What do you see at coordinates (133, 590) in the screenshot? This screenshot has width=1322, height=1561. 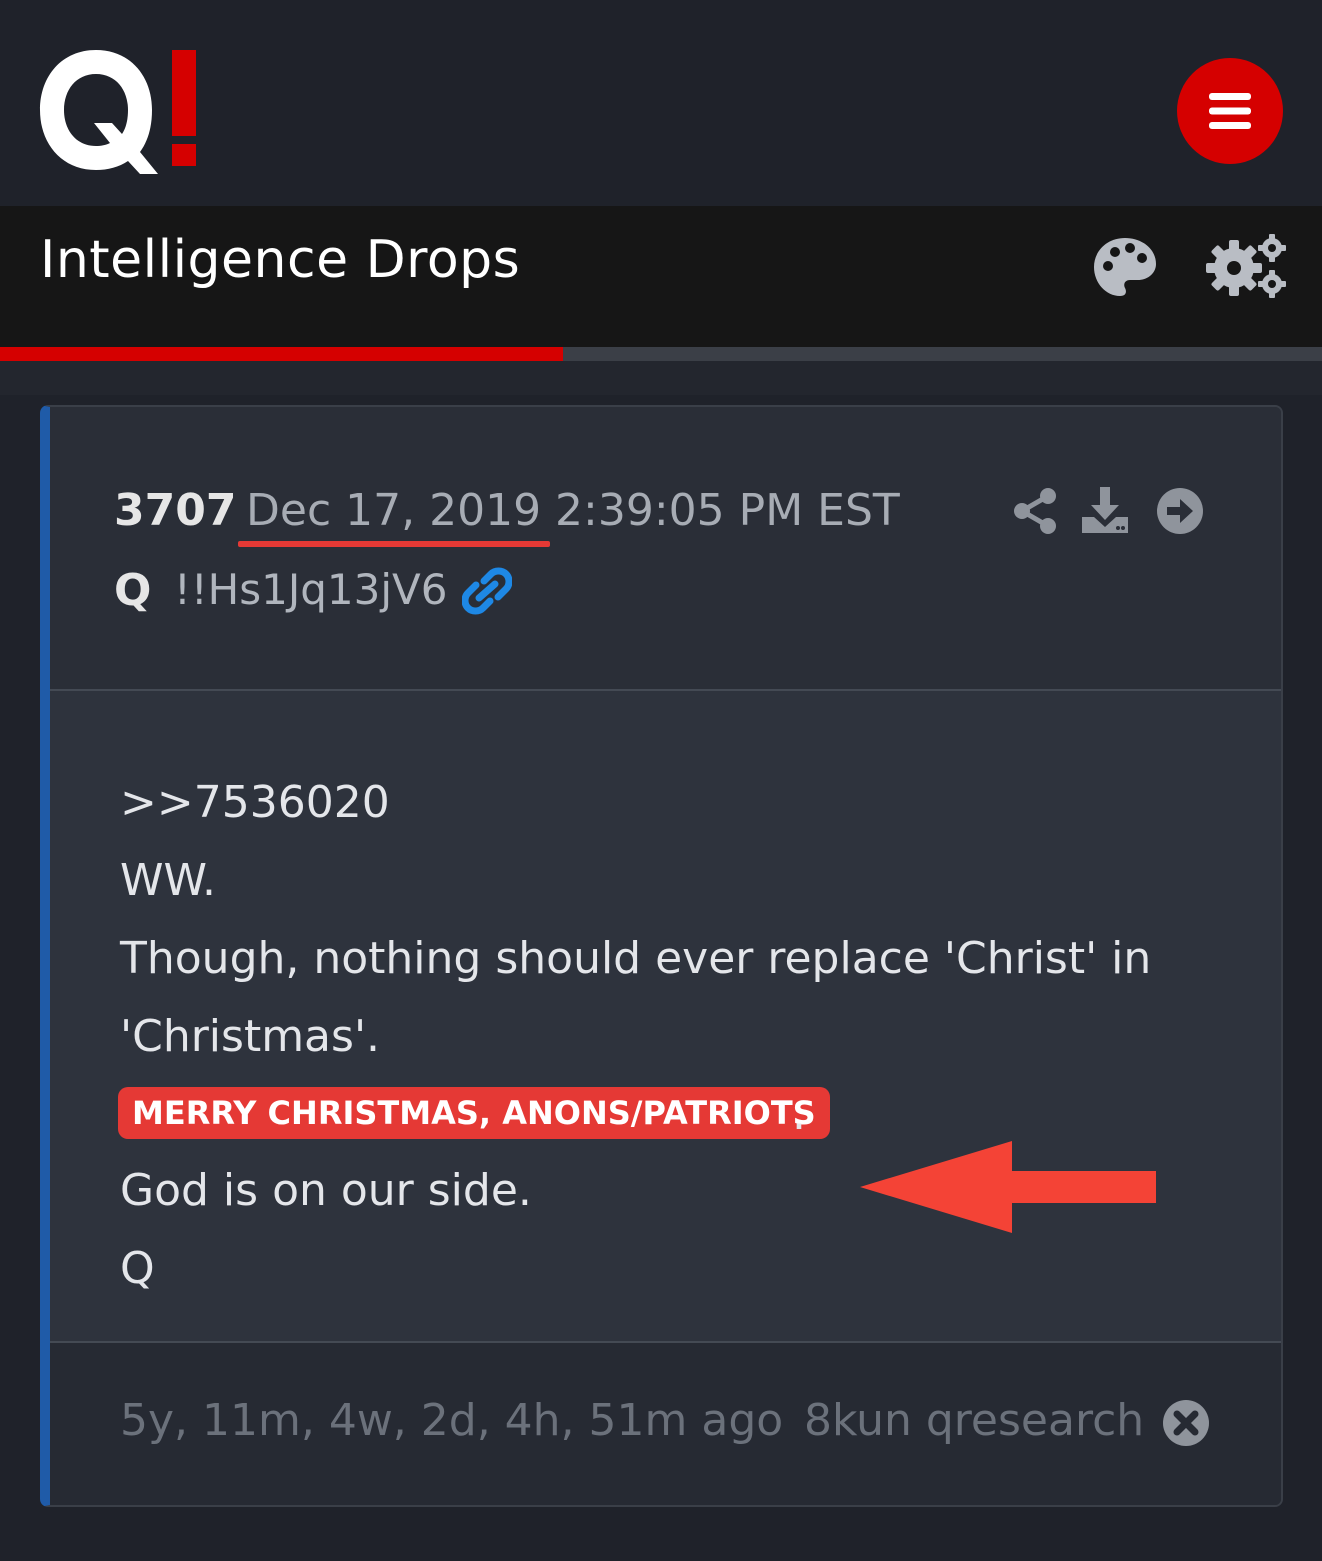 I see `author-name: Q` at bounding box center [133, 590].